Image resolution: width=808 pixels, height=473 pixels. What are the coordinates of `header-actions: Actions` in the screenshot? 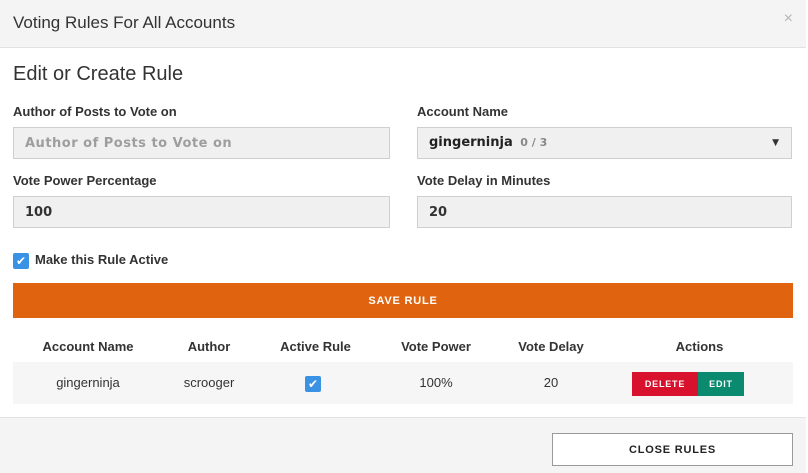 It's located at (699, 346).